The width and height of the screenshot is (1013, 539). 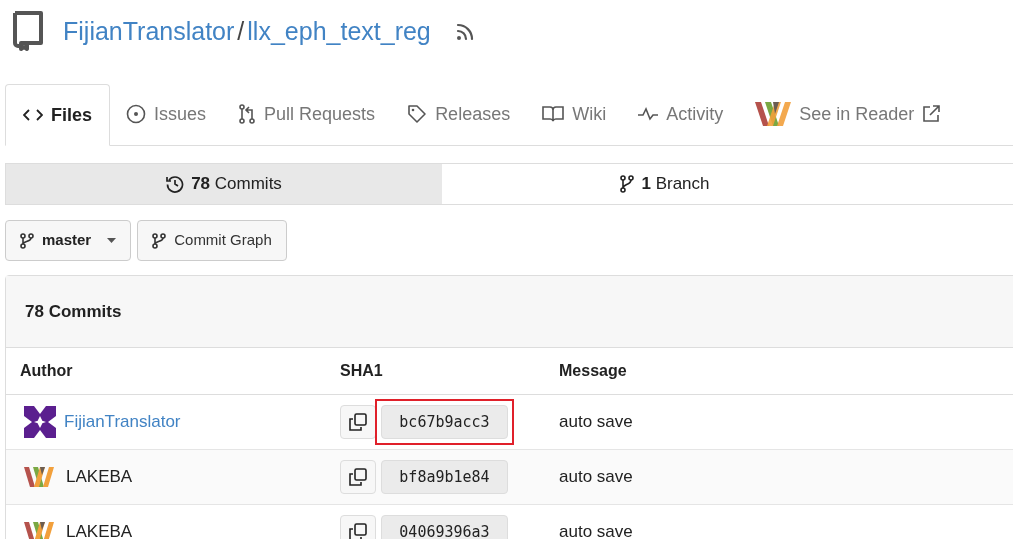 What do you see at coordinates (247, 114) in the screenshot?
I see `pull-request-icon` at bounding box center [247, 114].